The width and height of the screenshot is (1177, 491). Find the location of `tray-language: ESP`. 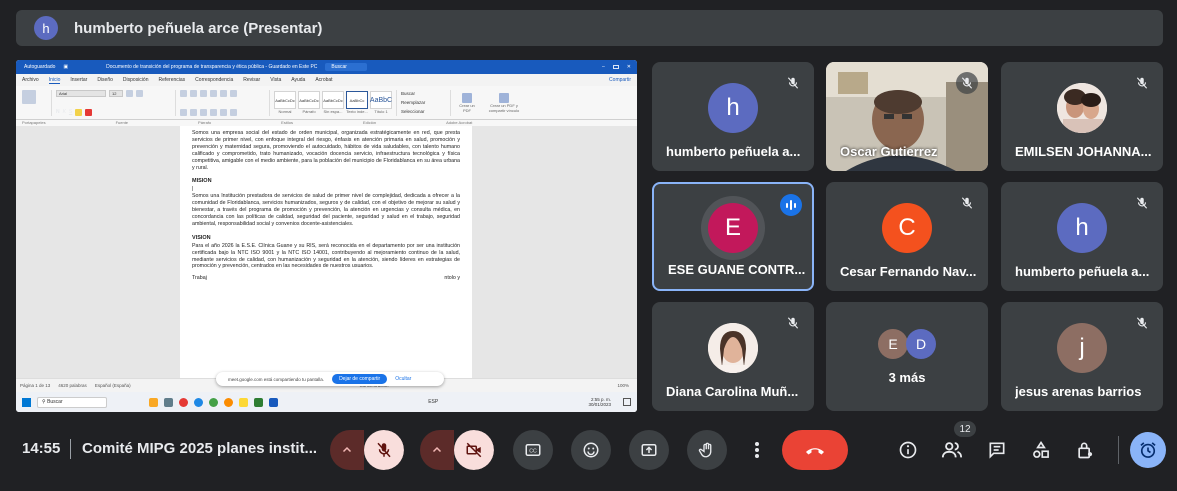

tray-language: ESP is located at coordinates (433, 402).